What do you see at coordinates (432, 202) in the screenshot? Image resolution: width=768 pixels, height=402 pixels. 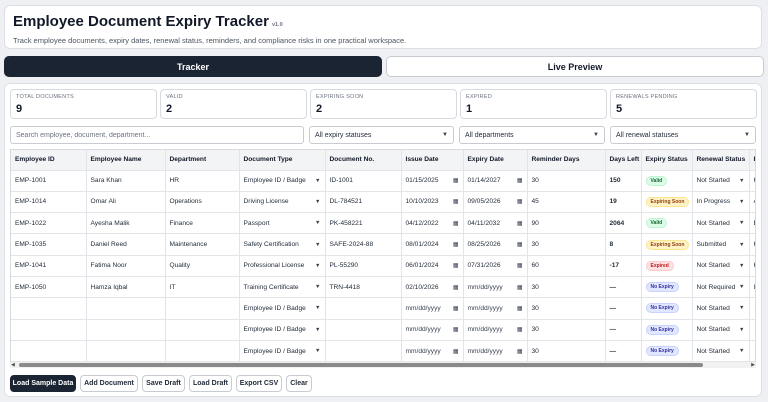 I see `issue-date-input: 10/10/2023 ▦` at bounding box center [432, 202].